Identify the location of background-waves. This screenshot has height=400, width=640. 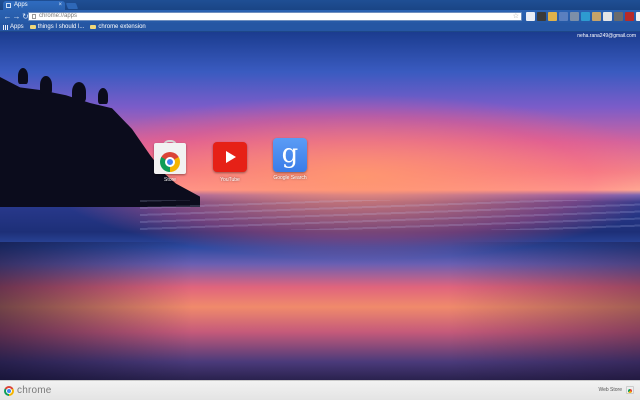
(390, 215).